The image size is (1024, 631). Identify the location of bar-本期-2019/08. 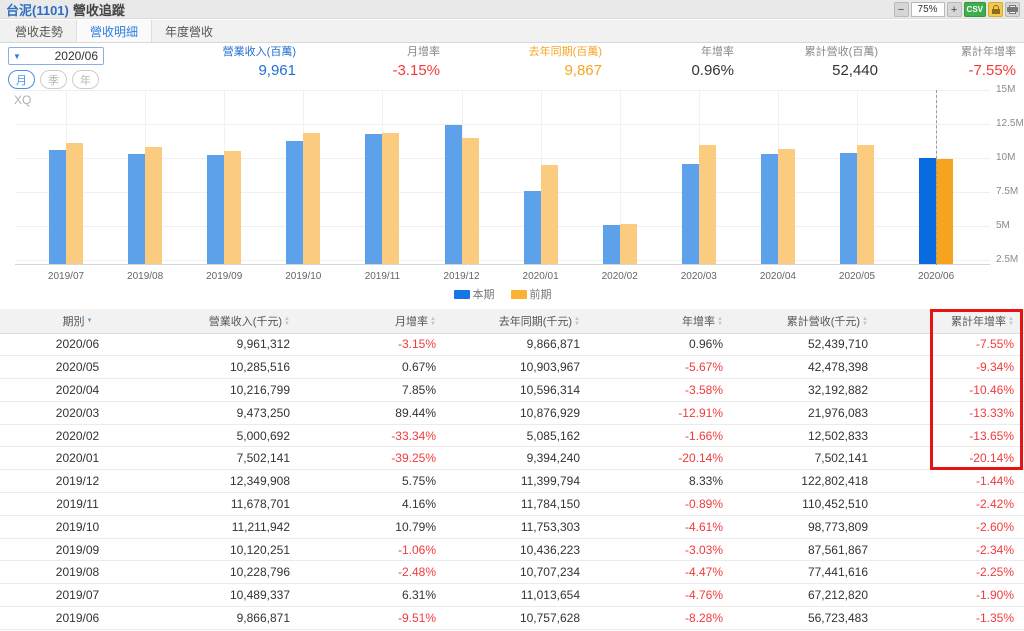
(137, 208).